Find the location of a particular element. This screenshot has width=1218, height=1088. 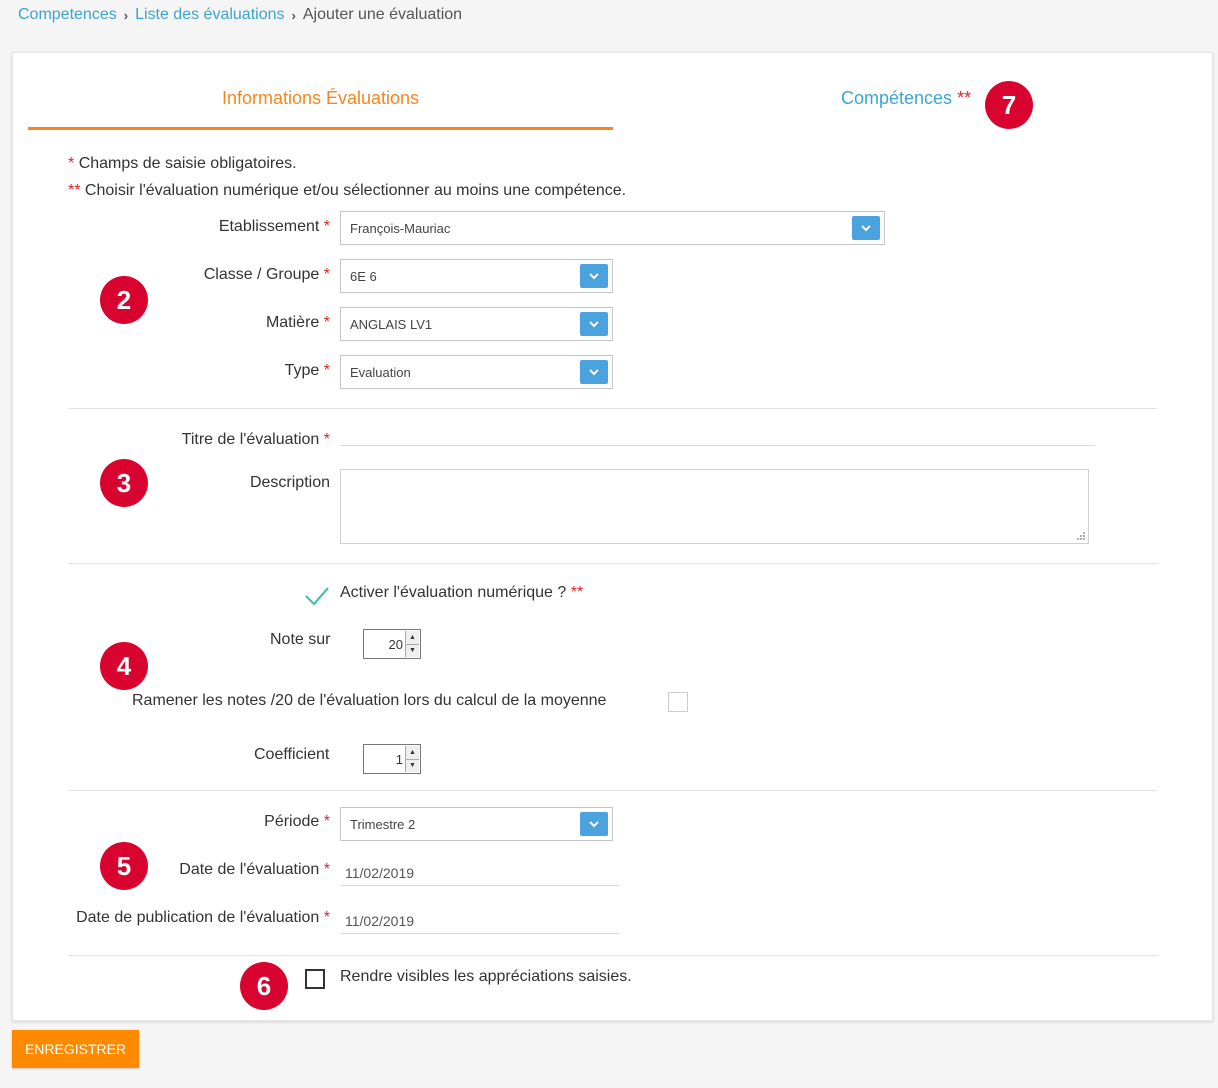

classe-select: 6E 6 is located at coordinates (476, 276).